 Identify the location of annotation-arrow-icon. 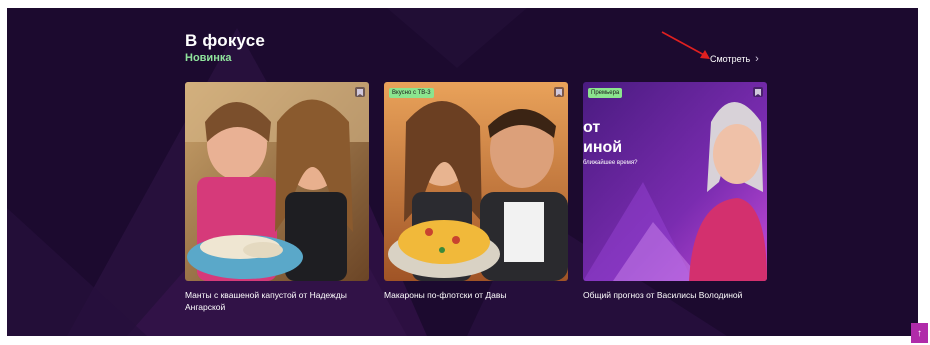
(685, 45).